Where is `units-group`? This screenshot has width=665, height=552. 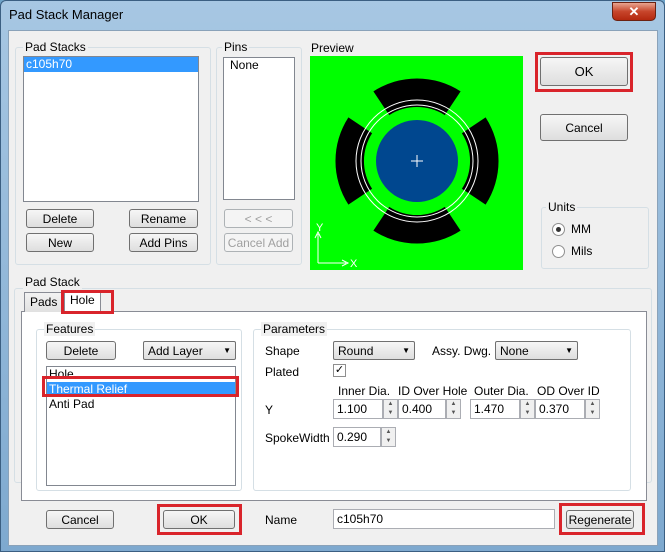 units-group is located at coordinates (595, 238).